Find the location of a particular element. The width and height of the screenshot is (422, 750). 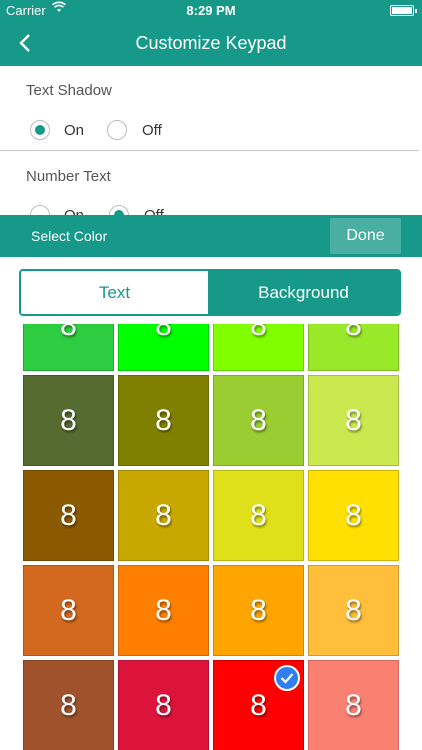

color-target-segmented-control: Text Background is located at coordinates (210, 292).